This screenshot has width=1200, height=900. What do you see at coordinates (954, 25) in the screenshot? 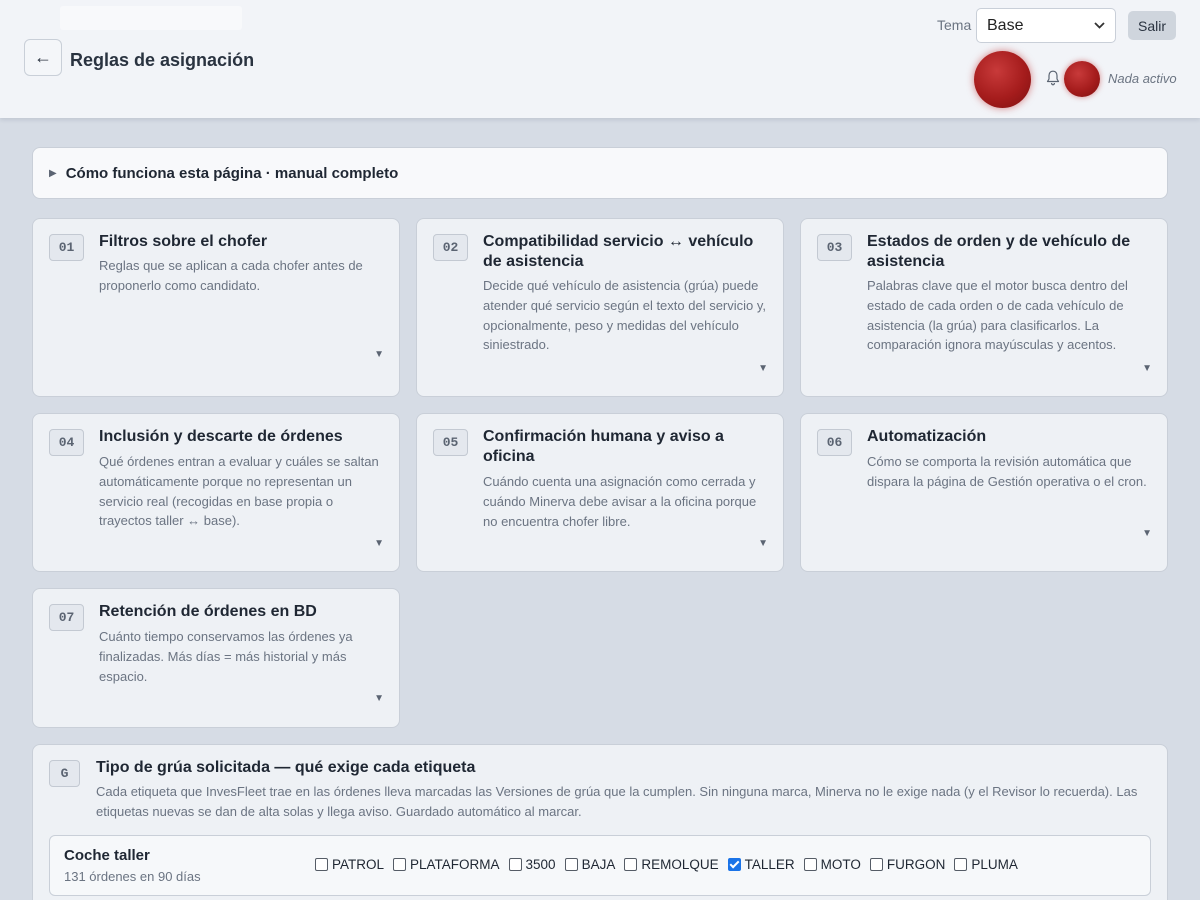
I see `theme-label: Tema` at bounding box center [954, 25].